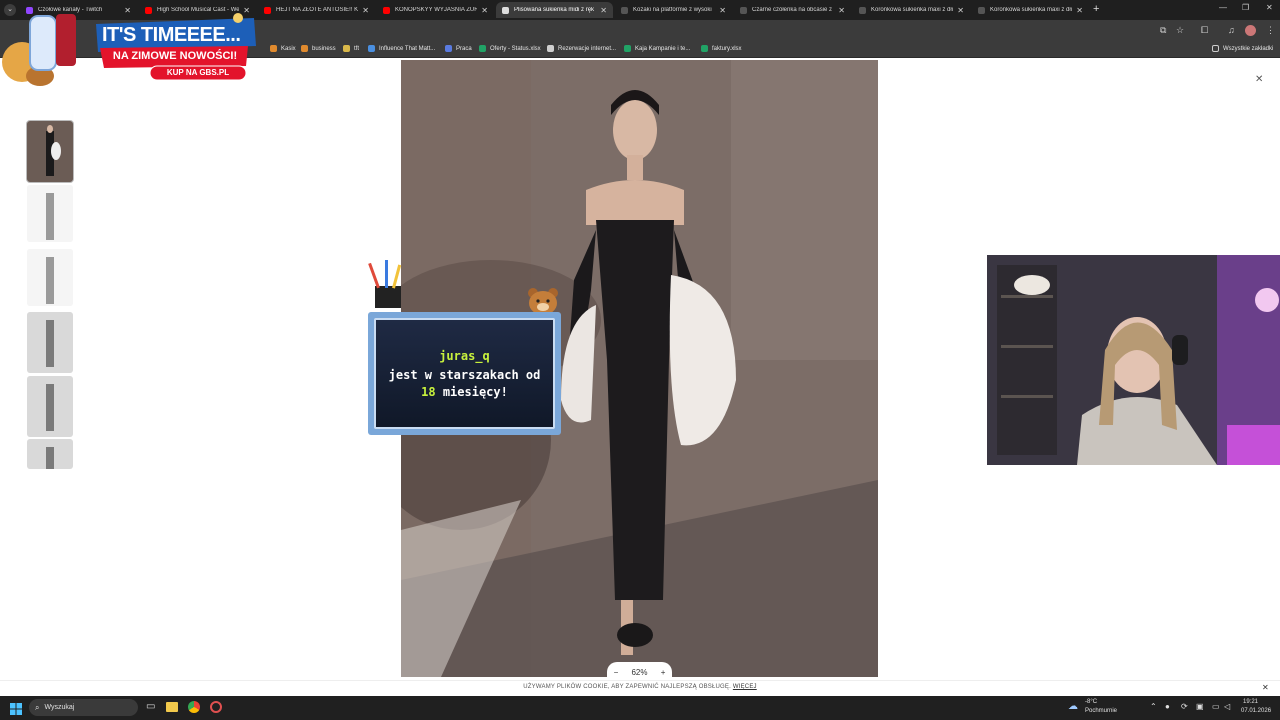  What do you see at coordinates (1184, 706) in the screenshot?
I see `tray-sync-icon: ⟳` at bounding box center [1184, 706].